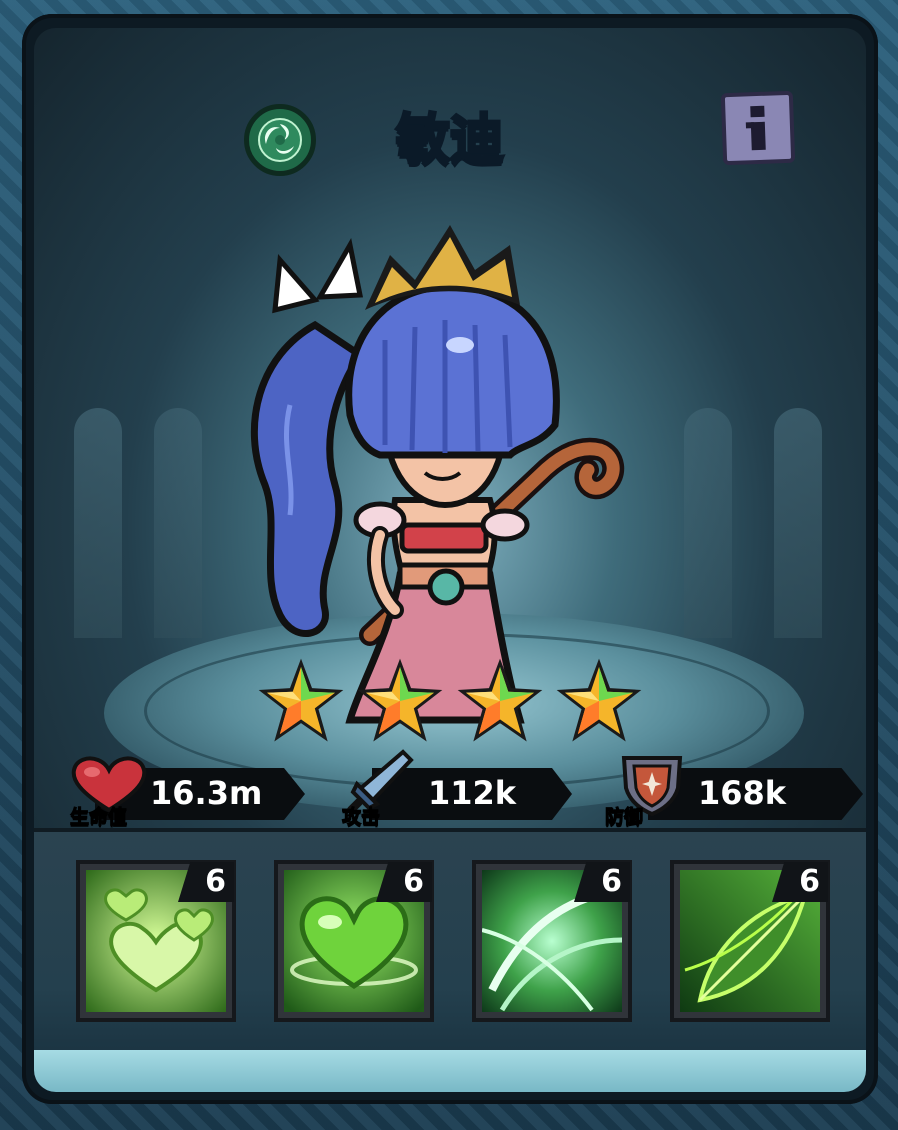 The width and height of the screenshot is (898, 1130). I want to click on skill-slot-1: 6, so click(156, 941).